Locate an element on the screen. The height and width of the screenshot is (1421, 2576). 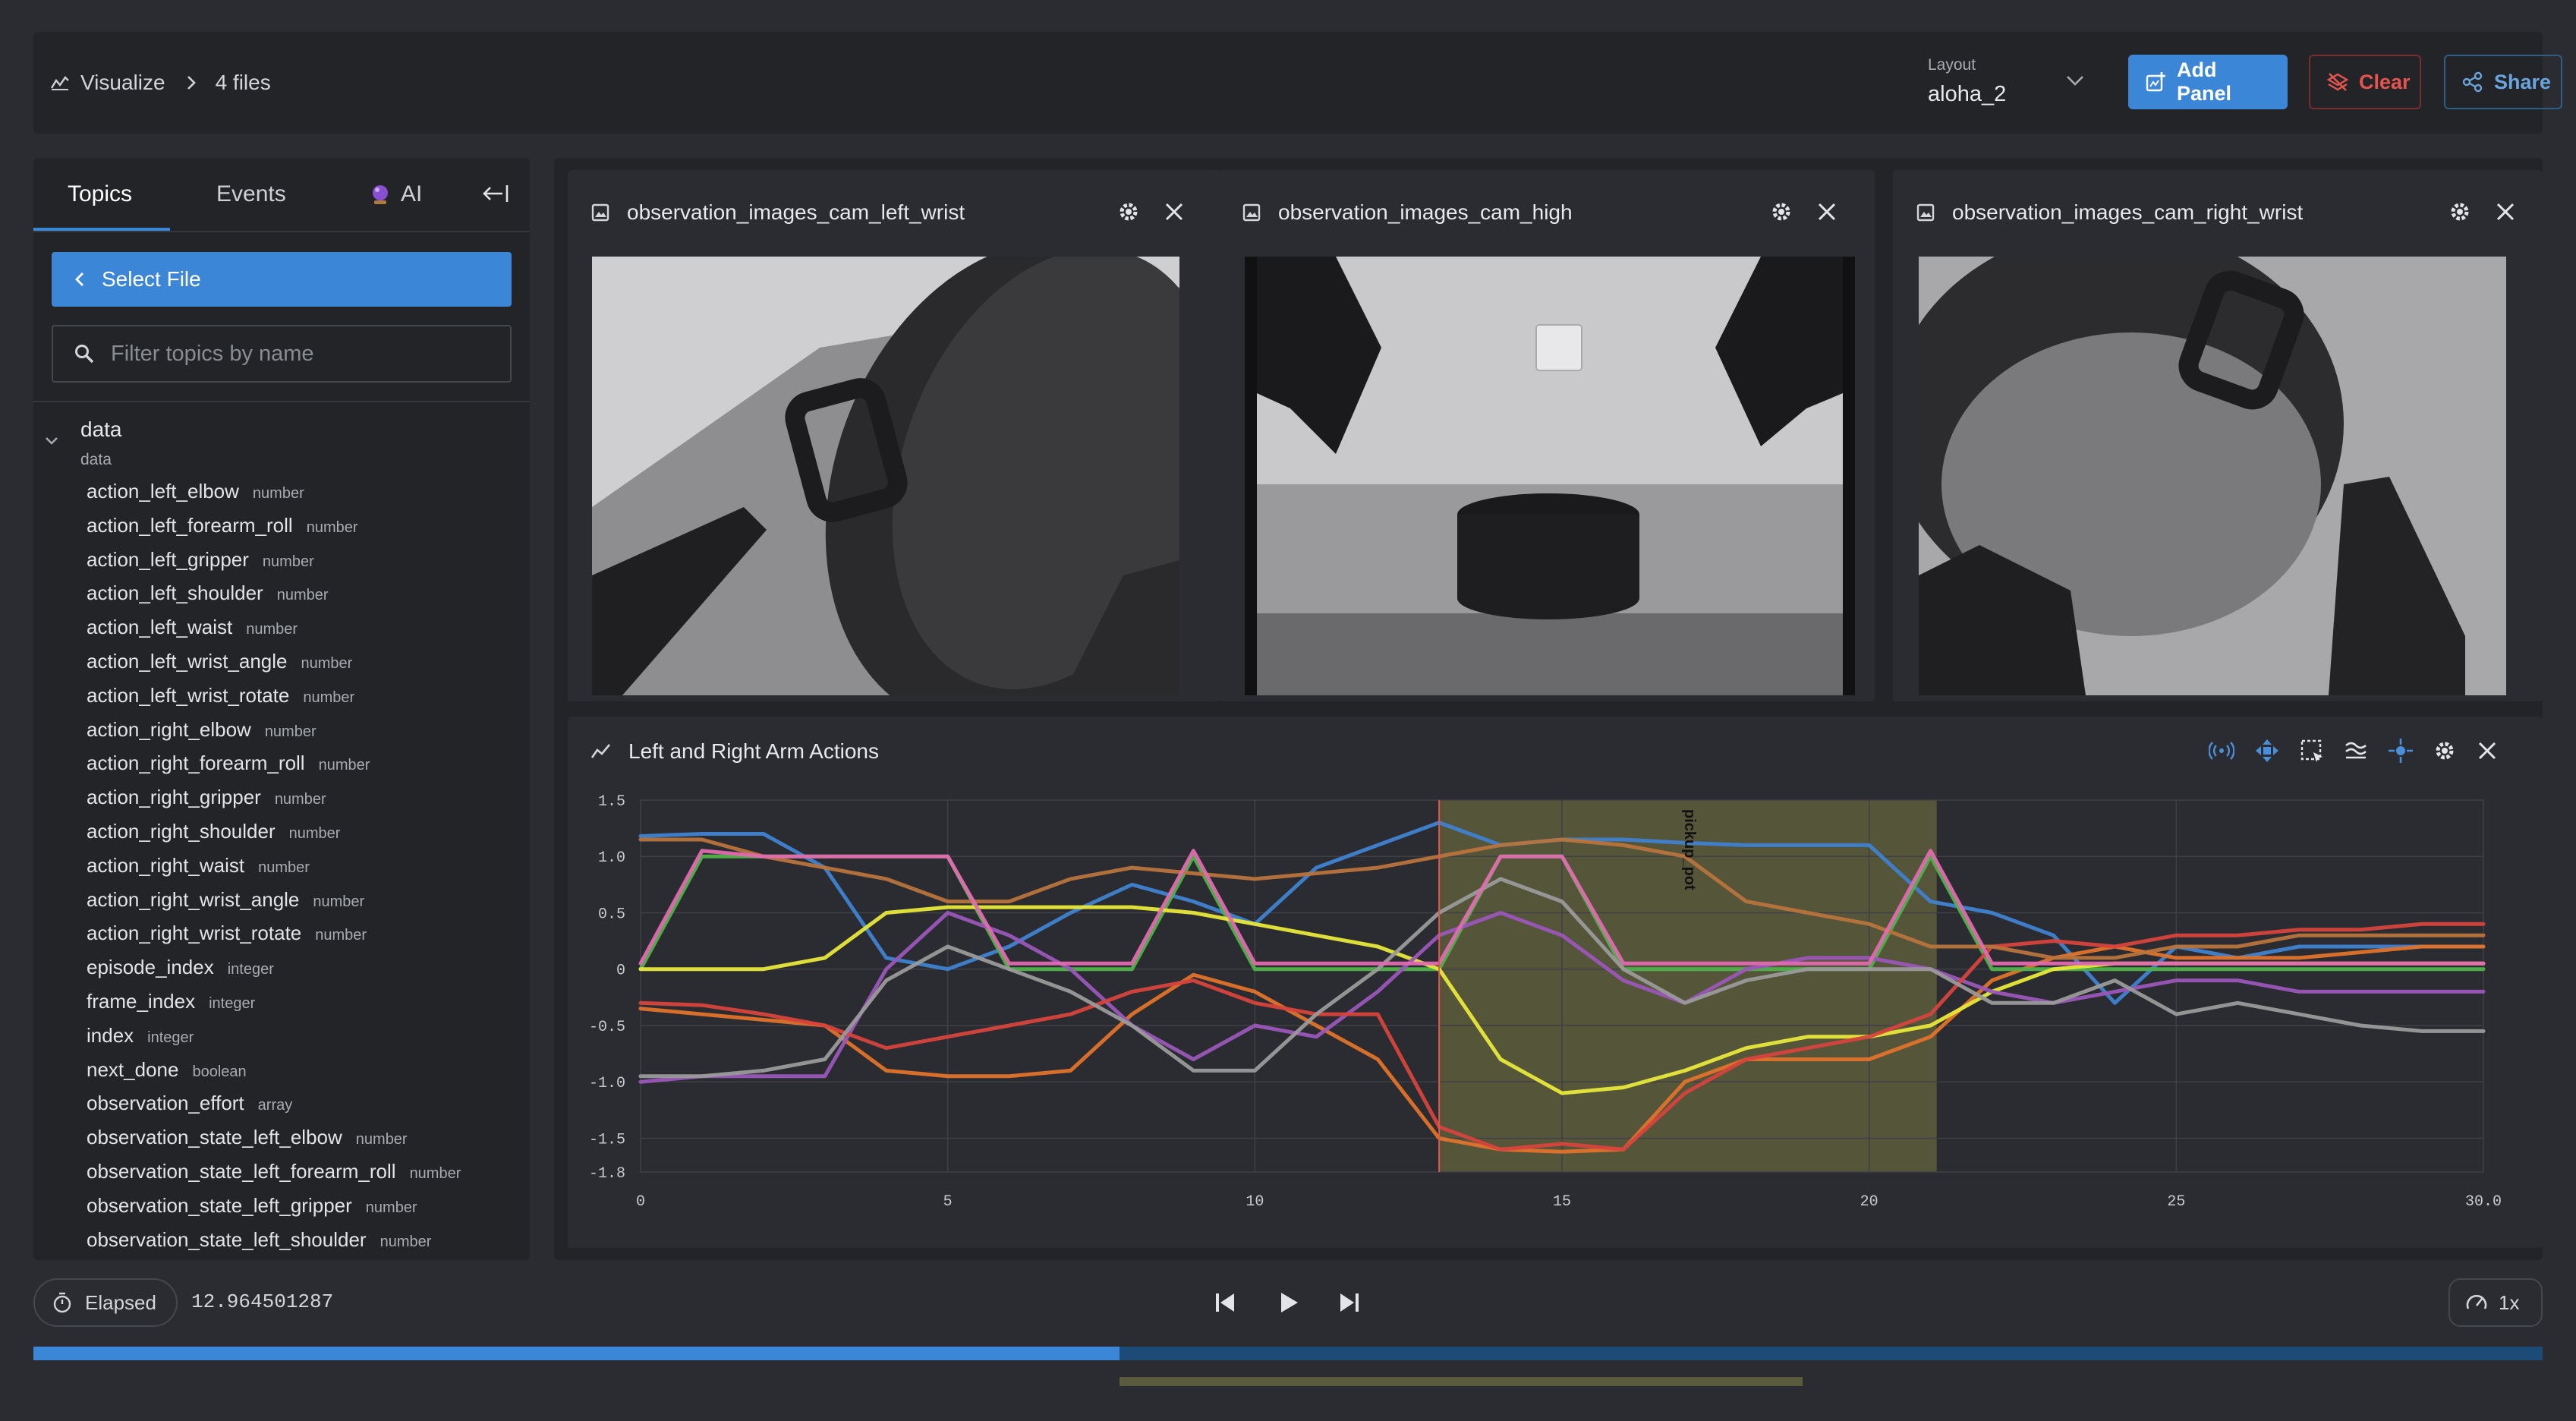
topic-item: action_left_waist number is located at coordinates (307, 633).